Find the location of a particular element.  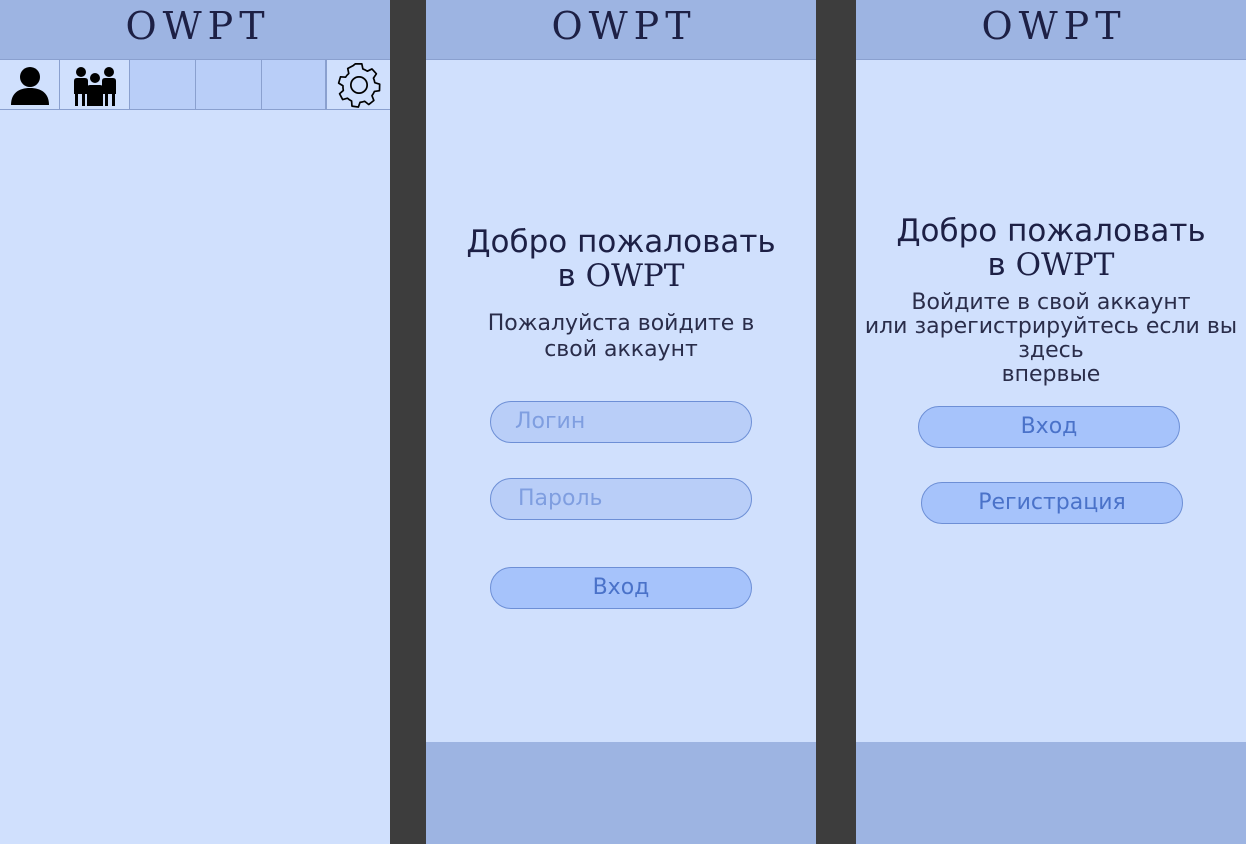

toolbar is located at coordinates (195, 85).